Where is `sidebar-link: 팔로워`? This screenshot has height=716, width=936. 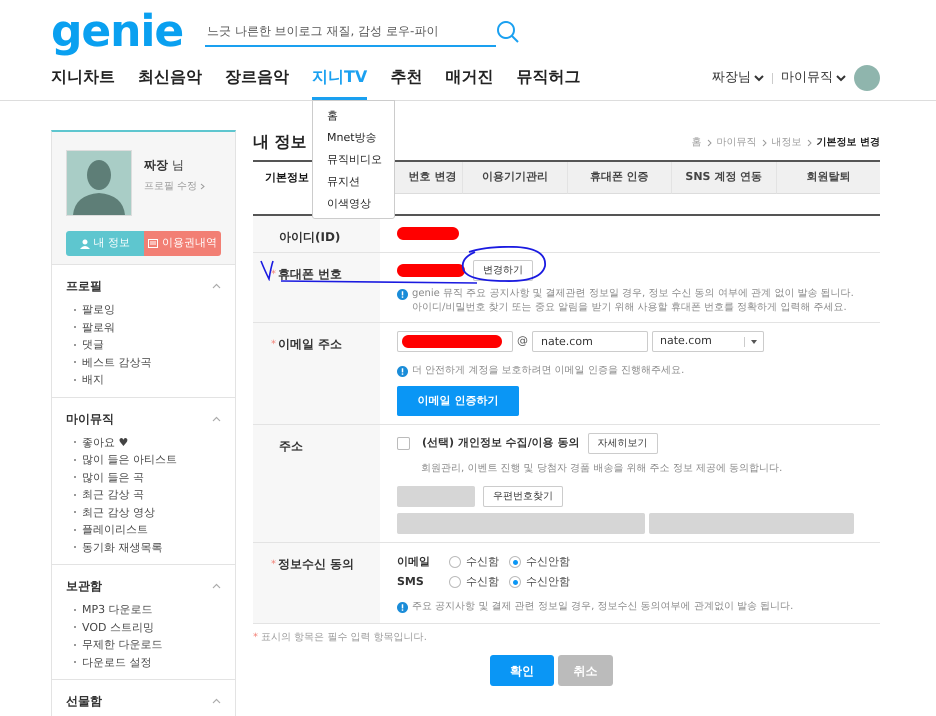
sidebar-link: 팔로워 is located at coordinates (143, 327).